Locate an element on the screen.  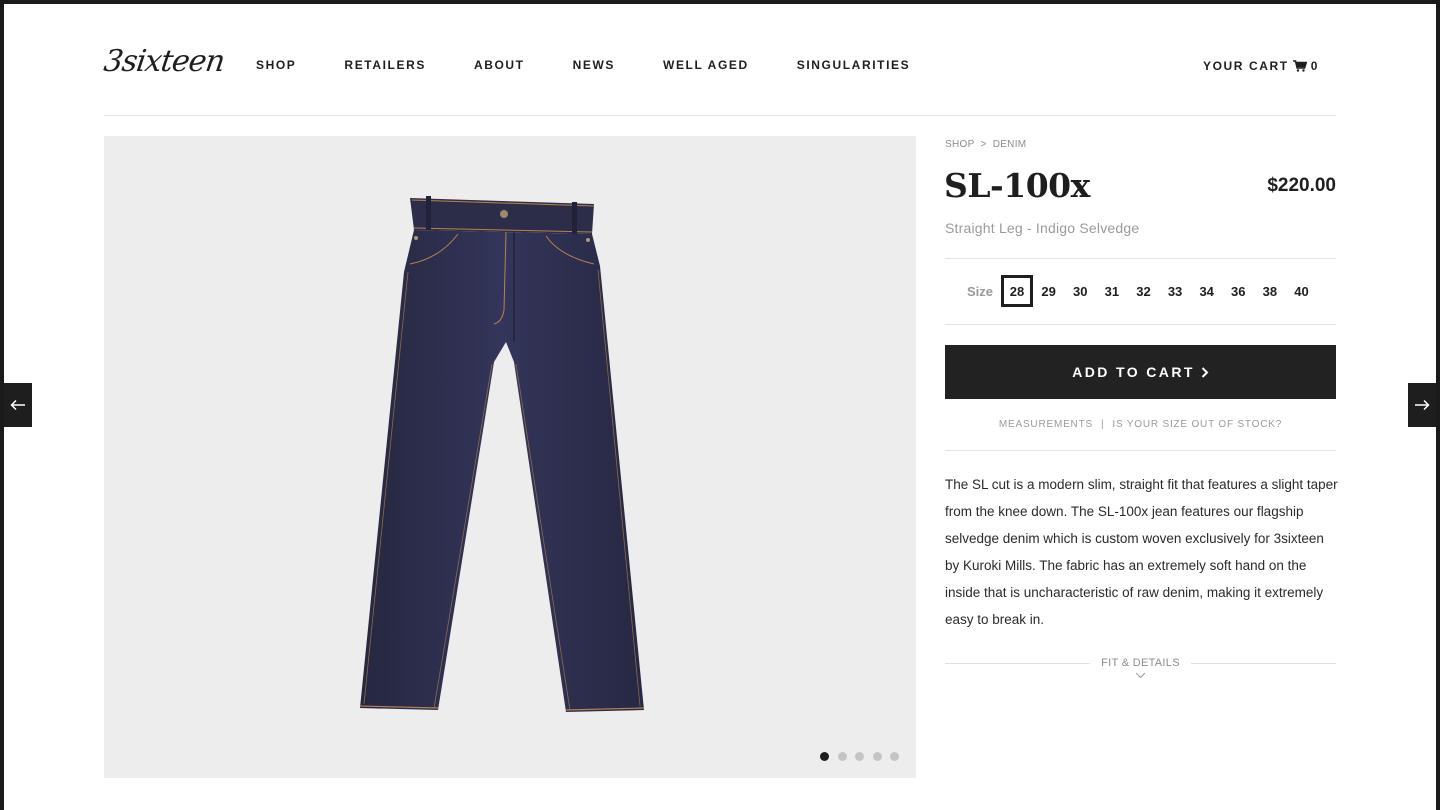
size-option-30: 30 is located at coordinates (1080, 291).